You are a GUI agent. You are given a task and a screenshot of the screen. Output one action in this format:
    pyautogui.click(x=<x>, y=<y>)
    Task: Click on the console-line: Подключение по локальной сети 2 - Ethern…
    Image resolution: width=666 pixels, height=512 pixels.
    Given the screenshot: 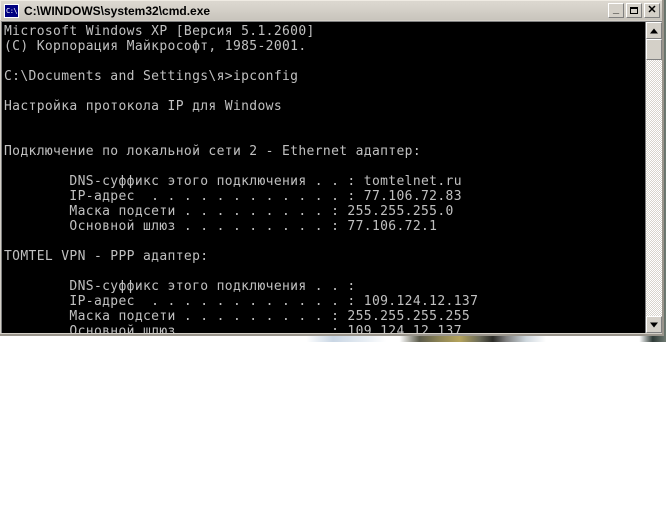 What is the action you would take?
    pyautogui.click(x=213, y=151)
    